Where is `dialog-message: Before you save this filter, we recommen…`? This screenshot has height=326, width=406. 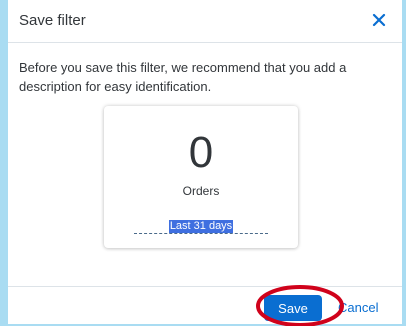
dialog-message: Before you save this filter, we recommen… is located at coordinates (183, 77).